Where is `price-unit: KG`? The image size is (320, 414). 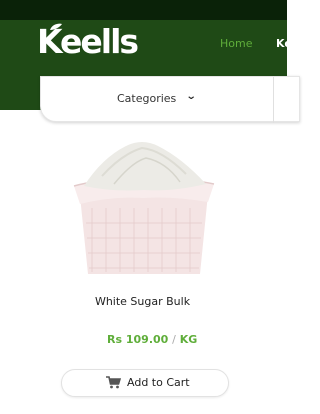 price-unit: KG is located at coordinates (188, 339).